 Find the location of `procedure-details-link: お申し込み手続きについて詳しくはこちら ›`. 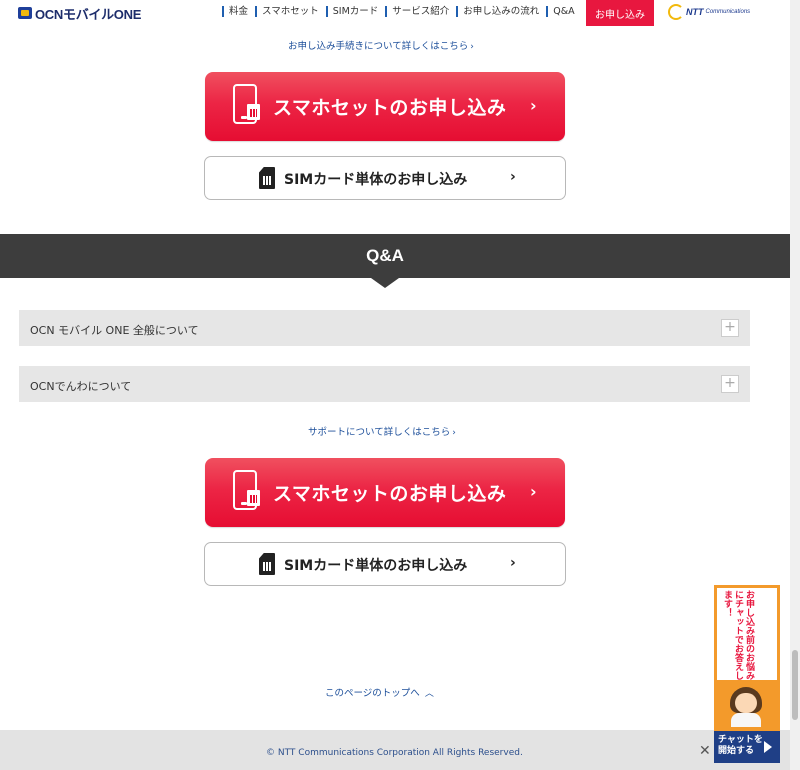

procedure-details-link: お申し込み手続きについて詳しくはこちら › is located at coordinates (381, 45).